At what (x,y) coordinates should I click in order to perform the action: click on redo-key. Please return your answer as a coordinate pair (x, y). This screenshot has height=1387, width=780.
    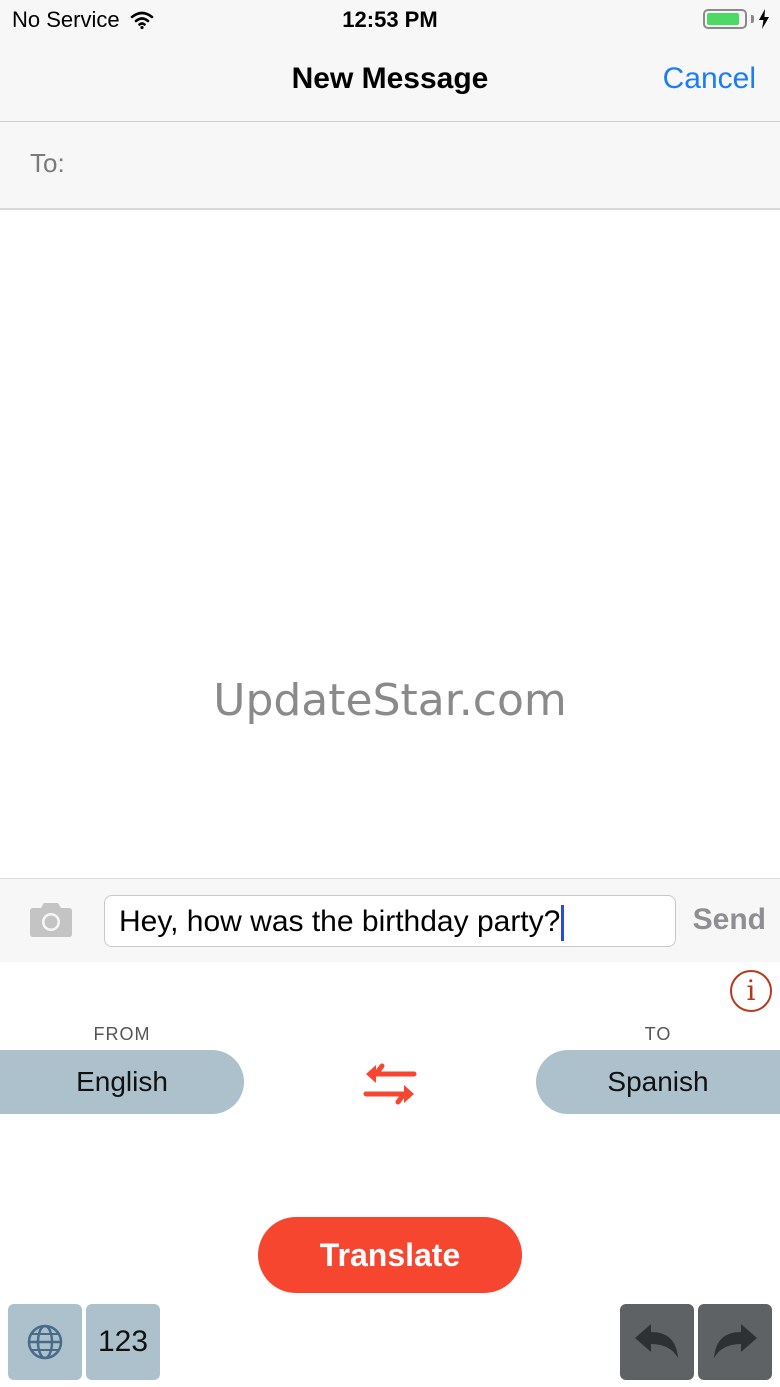
    Looking at the image, I should click on (735, 1342).